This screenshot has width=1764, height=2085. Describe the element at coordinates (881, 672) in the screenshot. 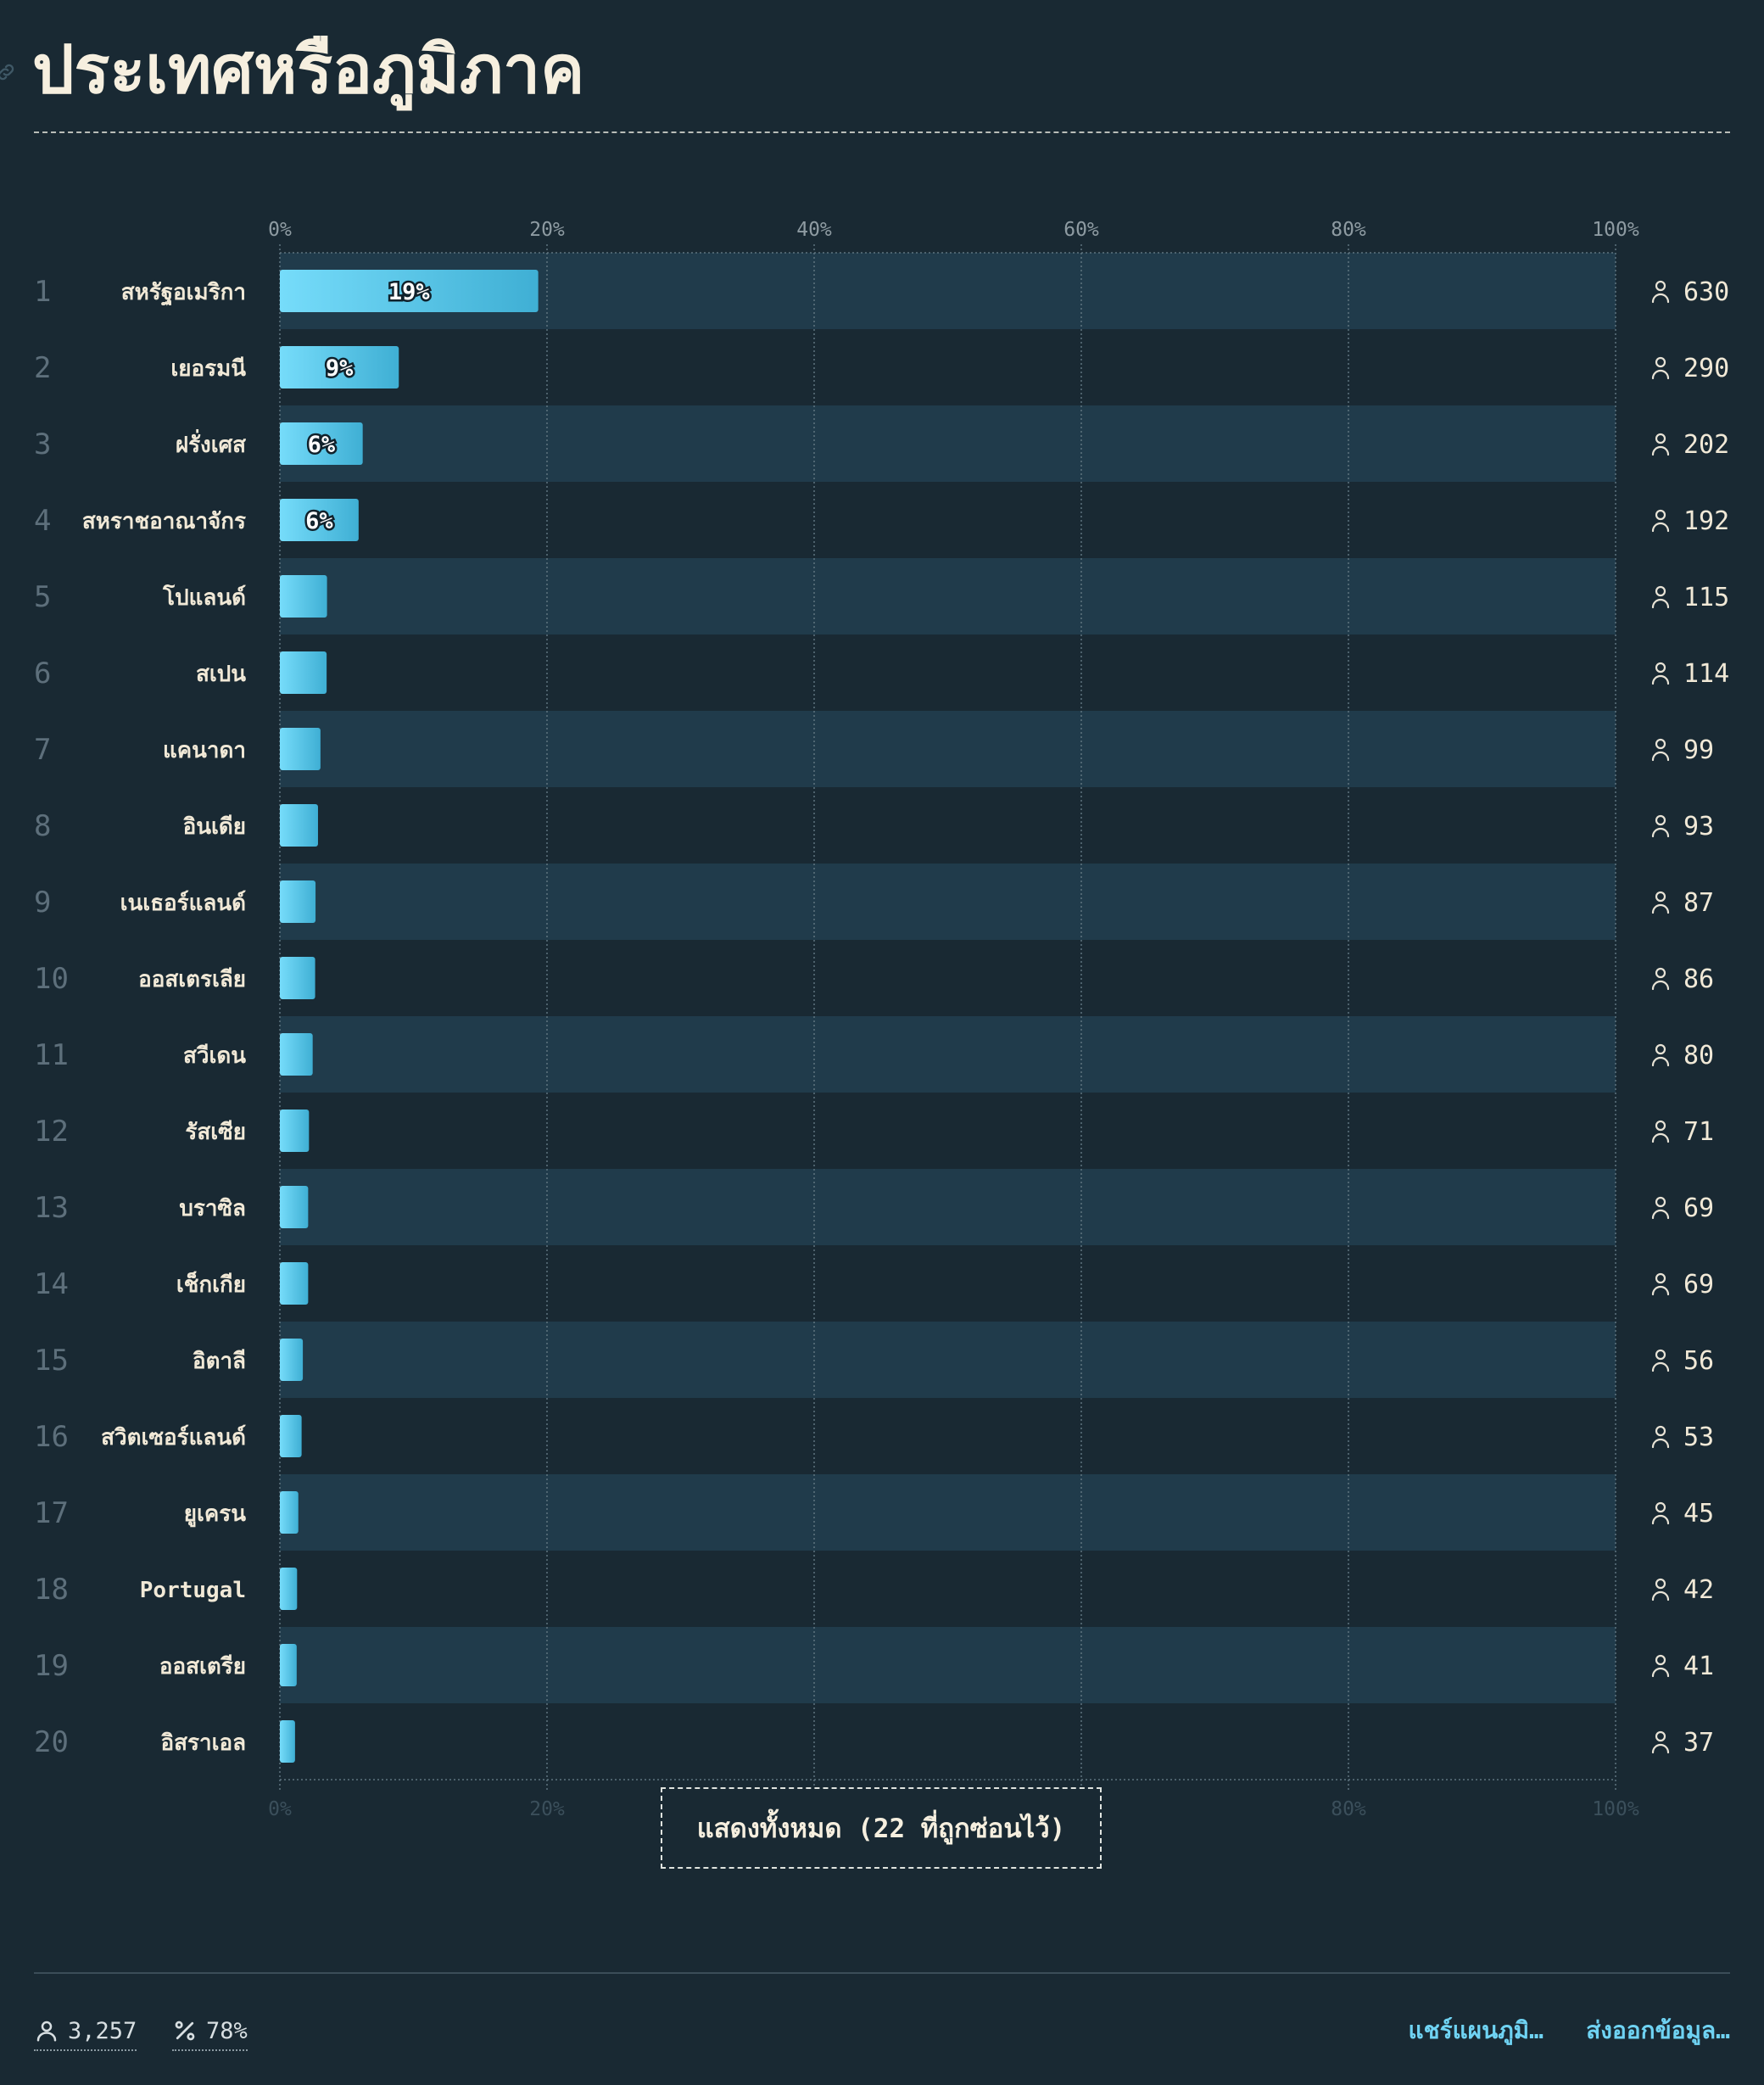

I see `chart-row: 6 สเปน 114` at that location.